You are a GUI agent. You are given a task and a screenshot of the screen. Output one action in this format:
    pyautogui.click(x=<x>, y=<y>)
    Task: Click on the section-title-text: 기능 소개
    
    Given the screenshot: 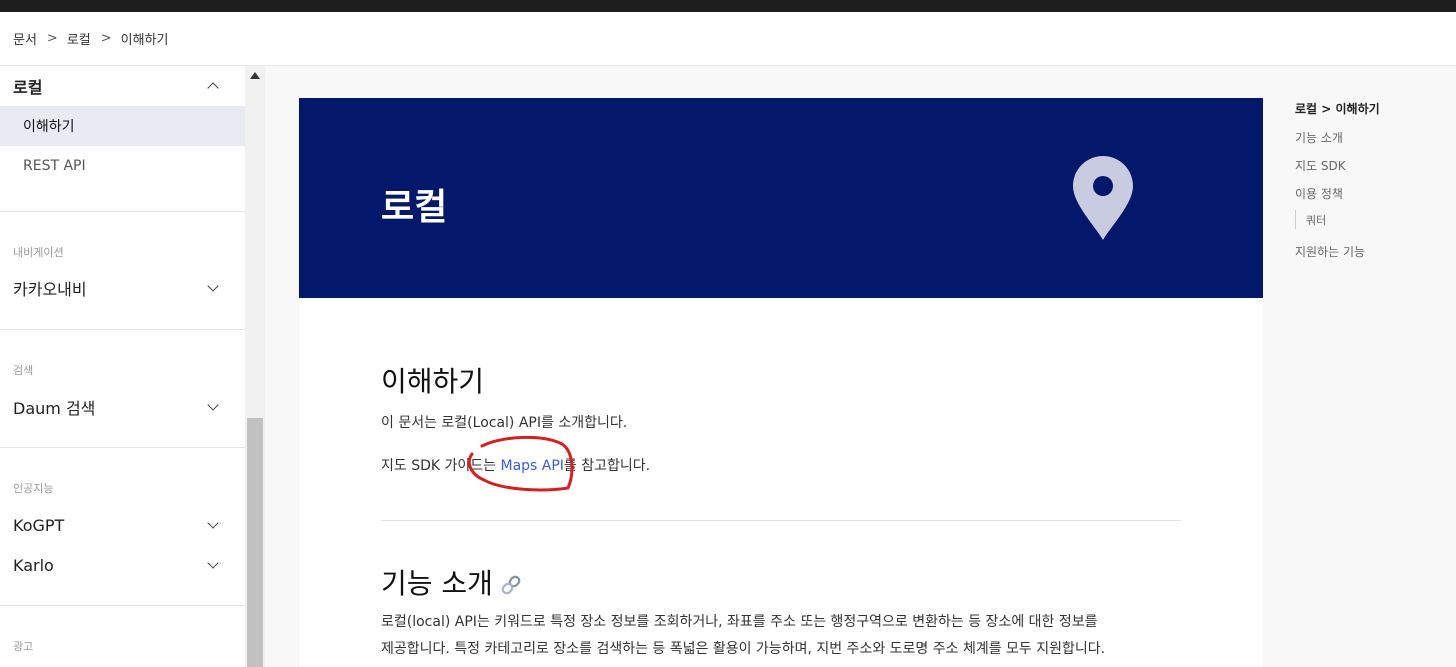 What is the action you would take?
    pyautogui.click(x=437, y=583)
    